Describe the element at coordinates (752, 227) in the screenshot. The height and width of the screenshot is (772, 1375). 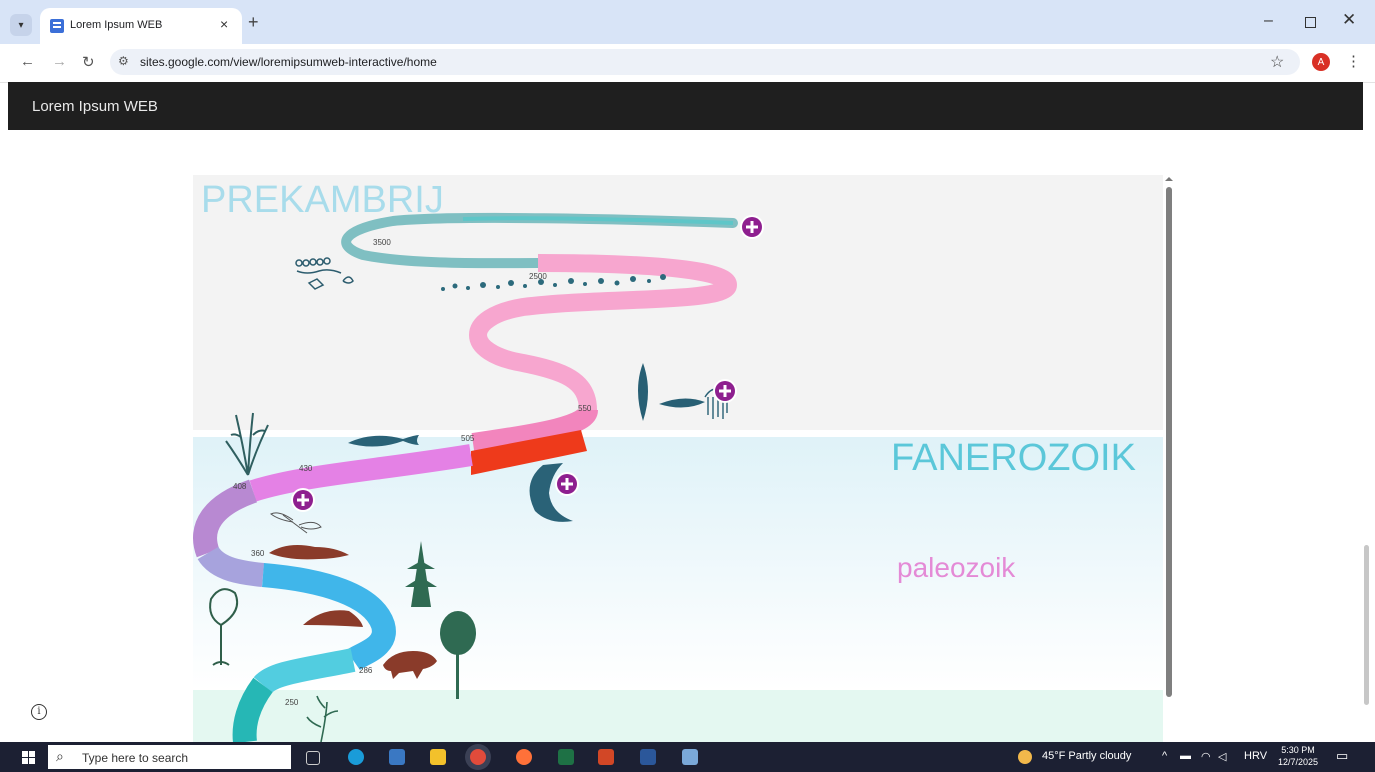
I see `hotspot-precambrian-button` at that location.